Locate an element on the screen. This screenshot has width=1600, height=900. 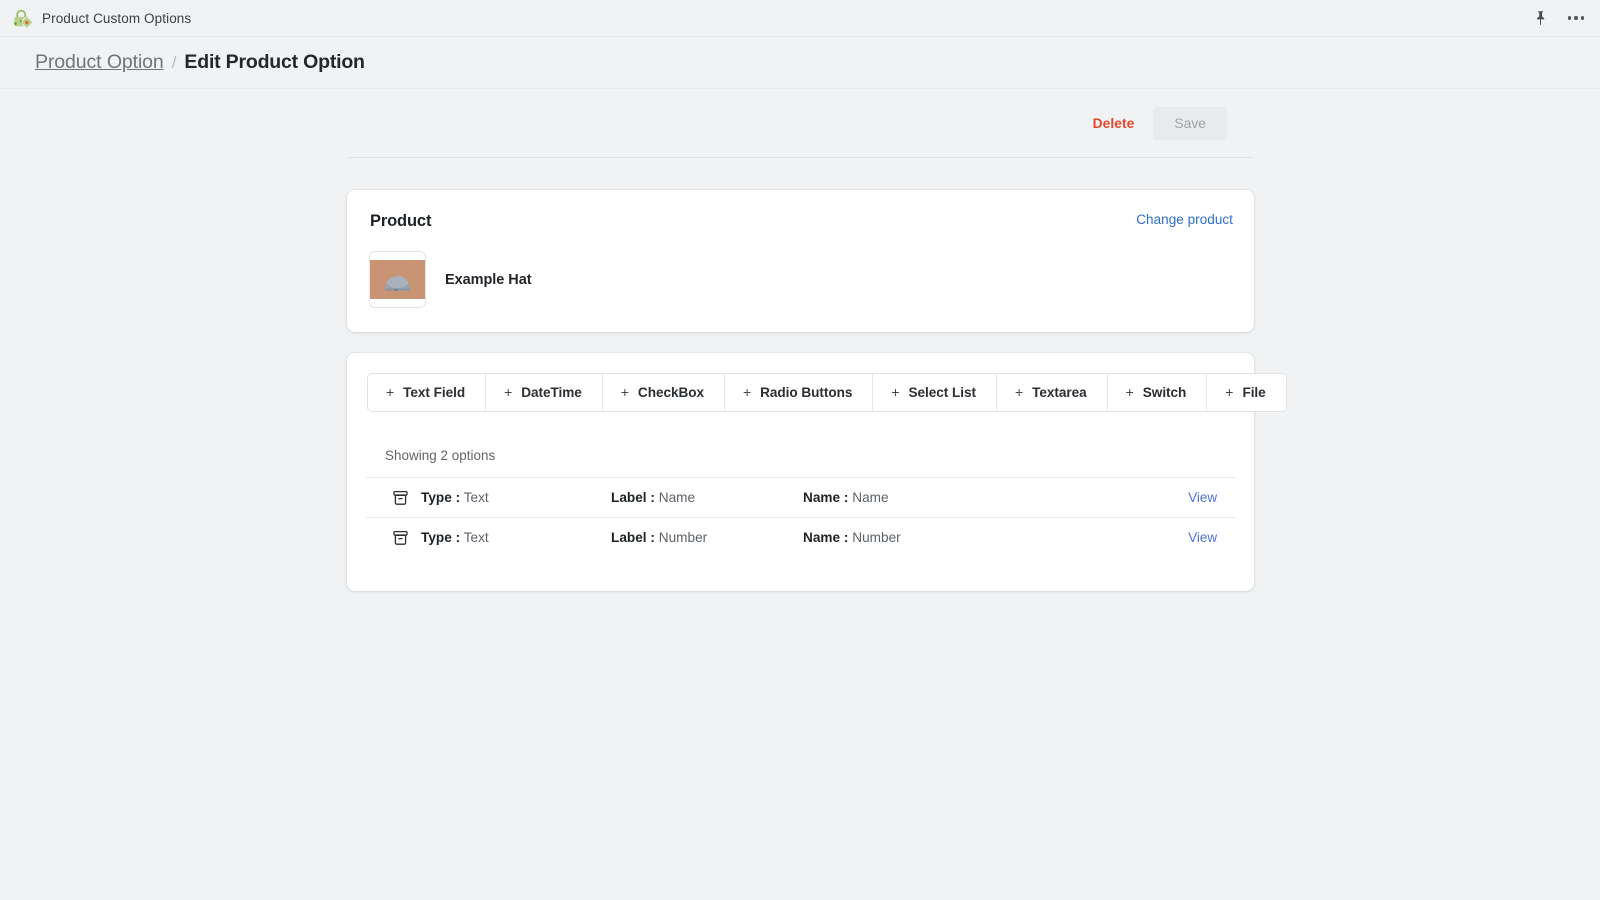
row-label-cell: Label : Name is located at coordinates (707, 497).